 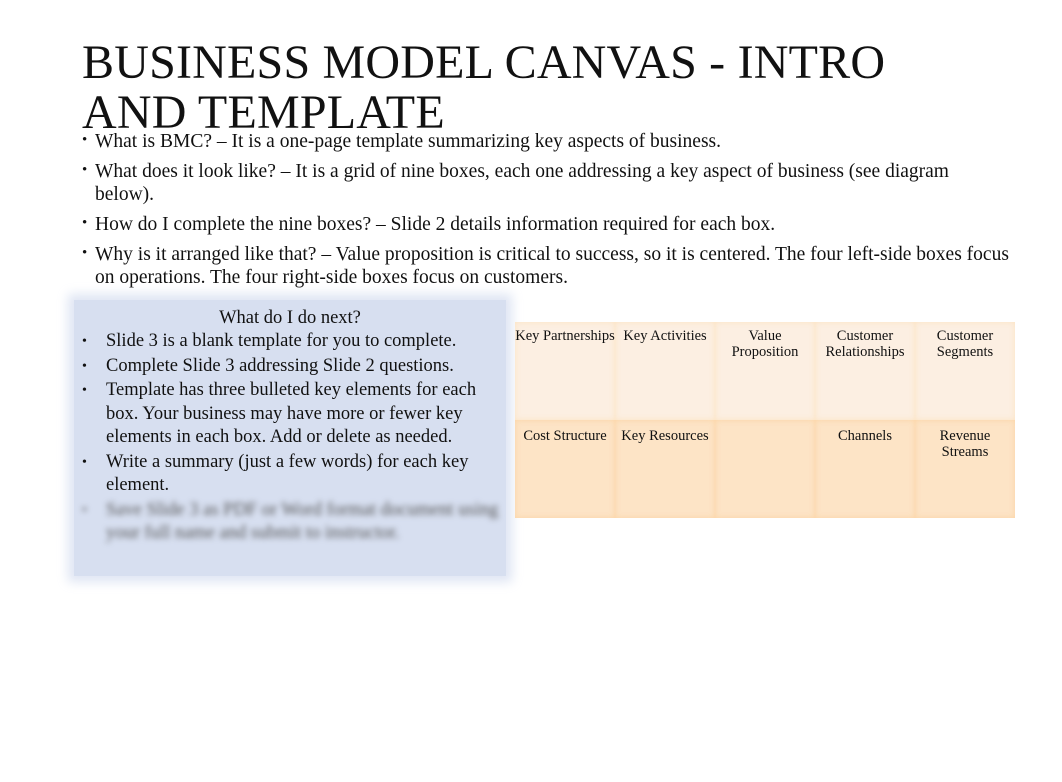 I want to click on canvas-box-customer-relationships: Customer Relationships, so click(x=865, y=371).